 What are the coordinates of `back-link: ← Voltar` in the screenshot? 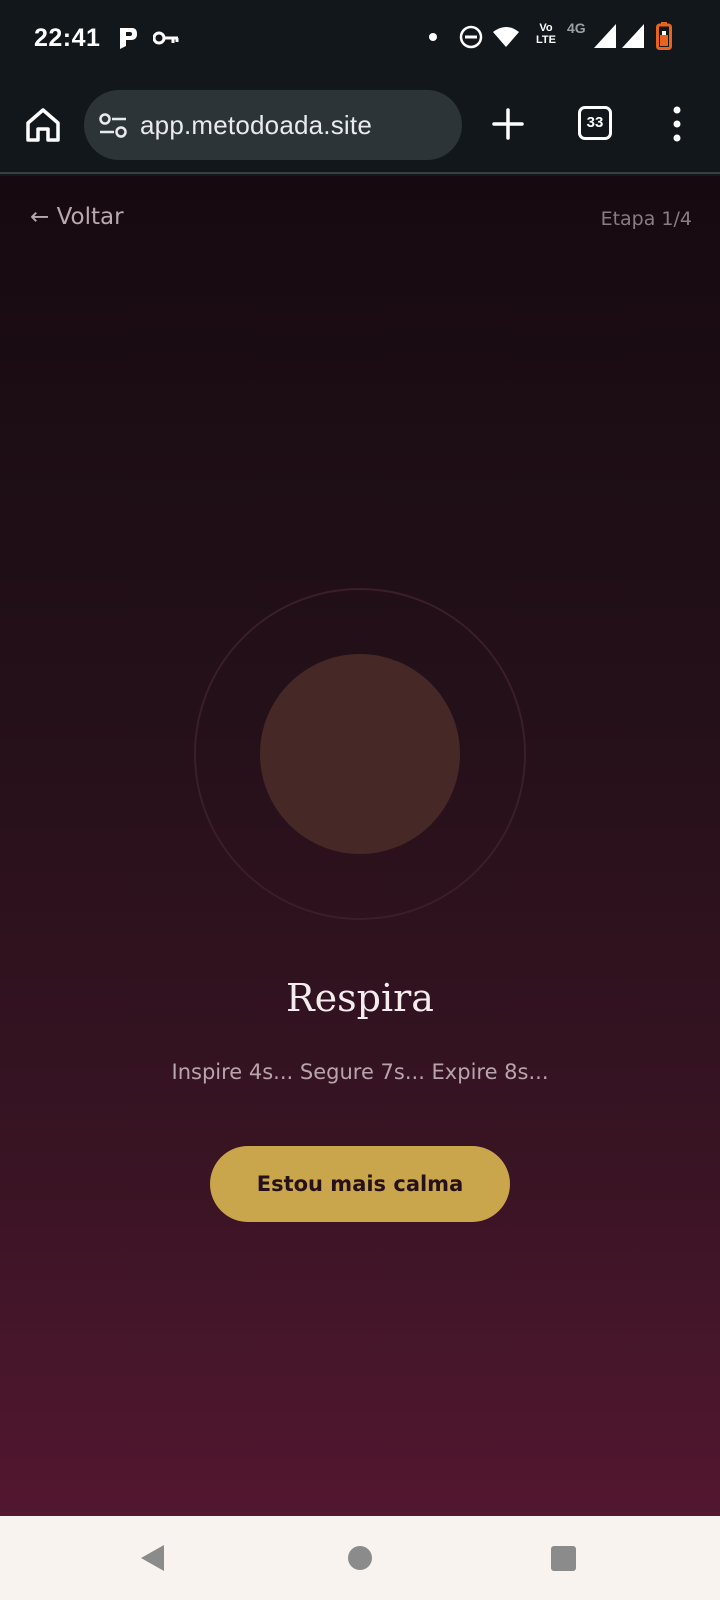 It's located at (77, 217).